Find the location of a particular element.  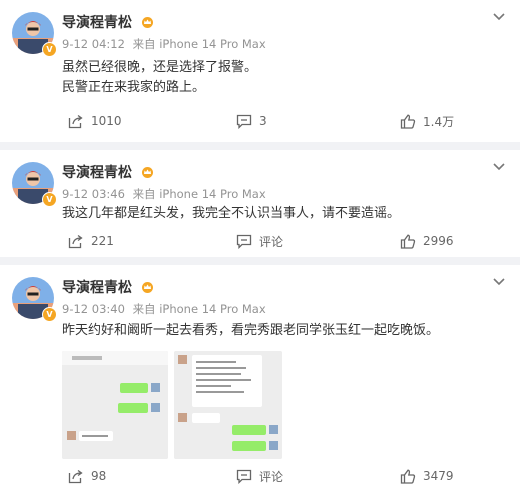

action-bar: 1010 3 1.4万 is located at coordinates (260, 121).